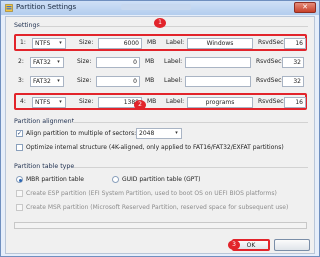  What do you see at coordinates (160, 225) in the screenshot?
I see `horizontal-scrollbar` at bounding box center [160, 225].